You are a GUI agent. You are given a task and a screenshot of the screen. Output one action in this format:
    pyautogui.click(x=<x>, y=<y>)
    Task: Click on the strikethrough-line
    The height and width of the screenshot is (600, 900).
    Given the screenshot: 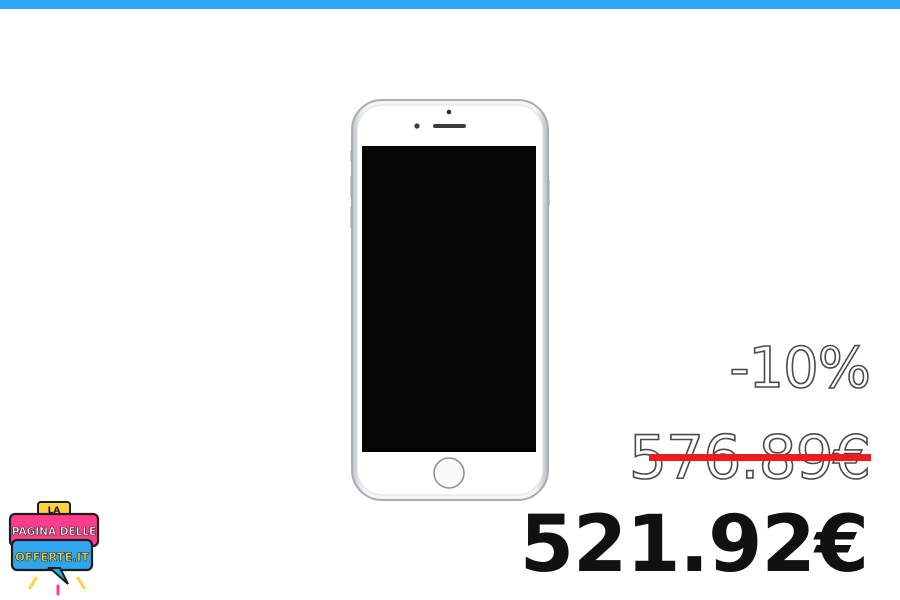 What is the action you would take?
    pyautogui.click(x=760, y=457)
    